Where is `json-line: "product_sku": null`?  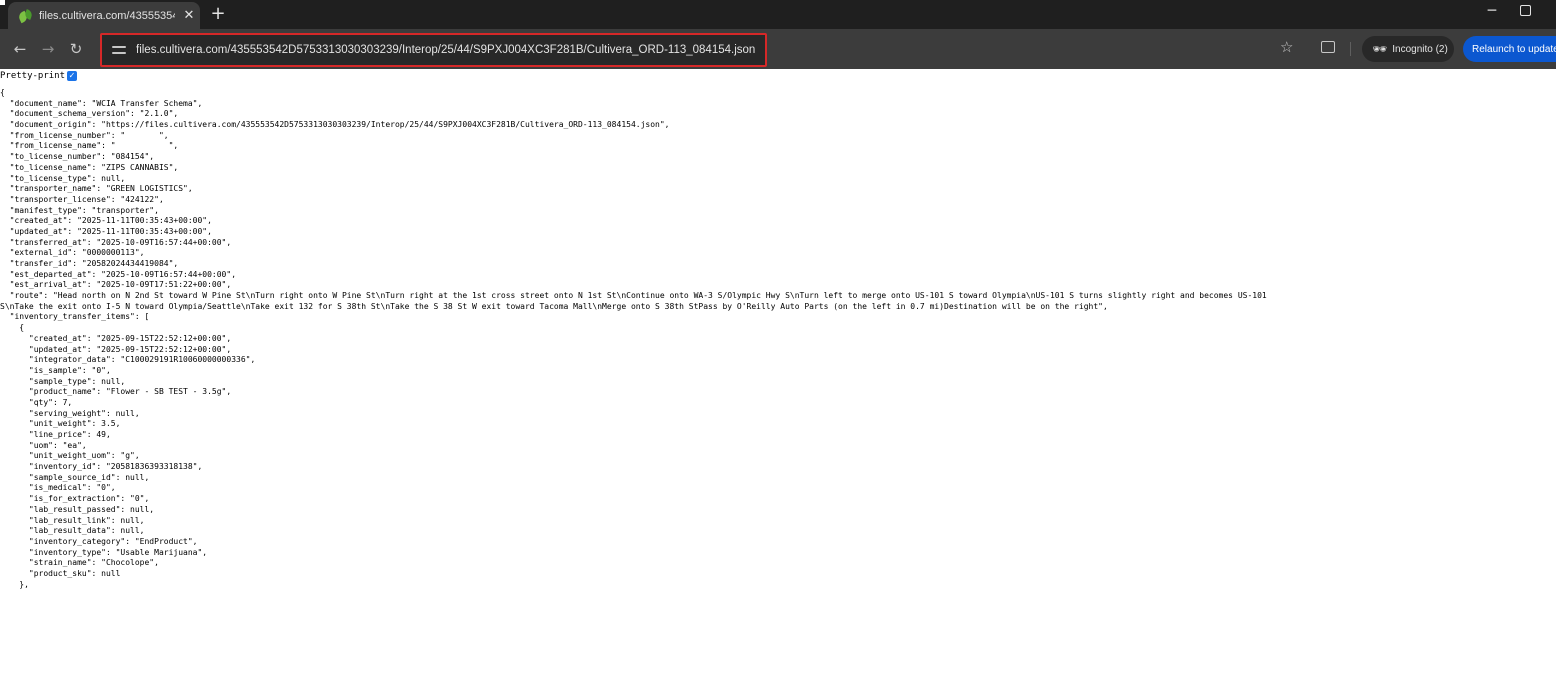
json-line: "product_sku": null is located at coordinates (60, 573).